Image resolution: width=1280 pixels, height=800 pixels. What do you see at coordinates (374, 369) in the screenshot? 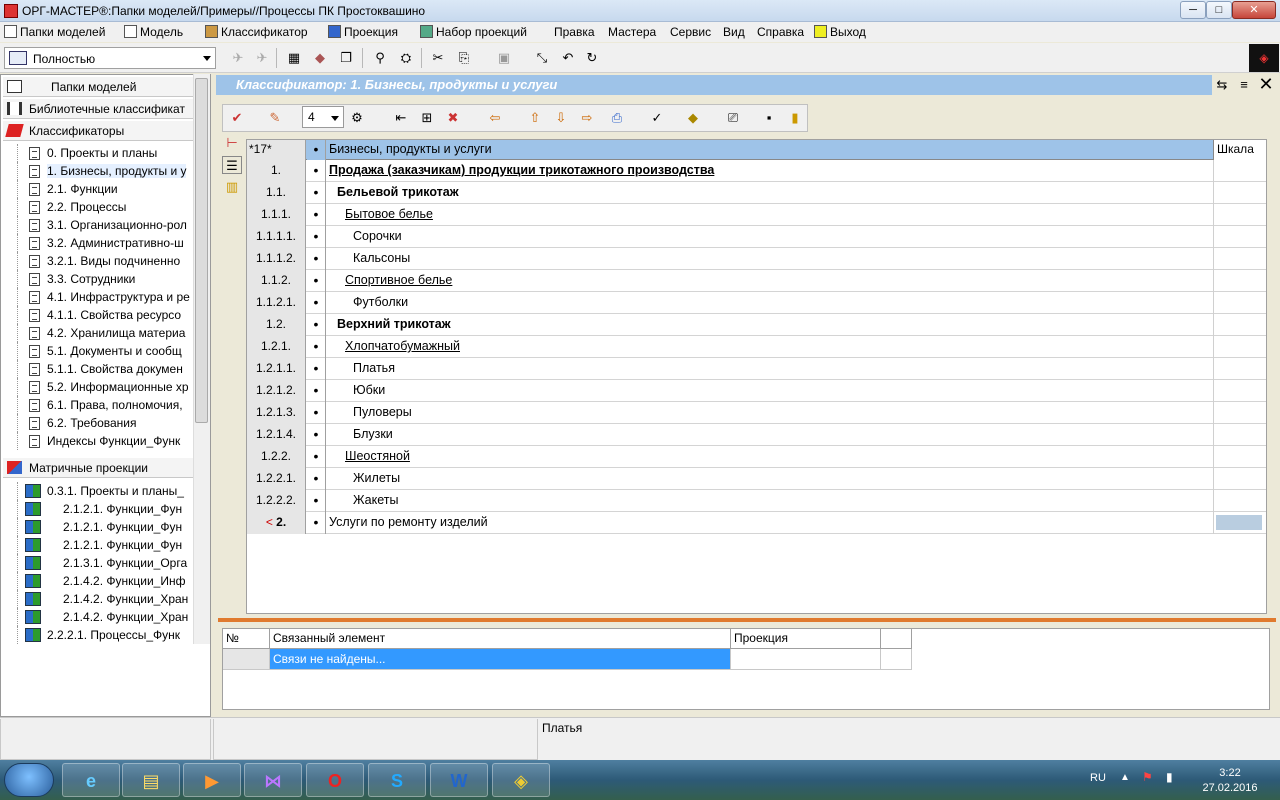
I see `row-name: Платья` at bounding box center [374, 369].